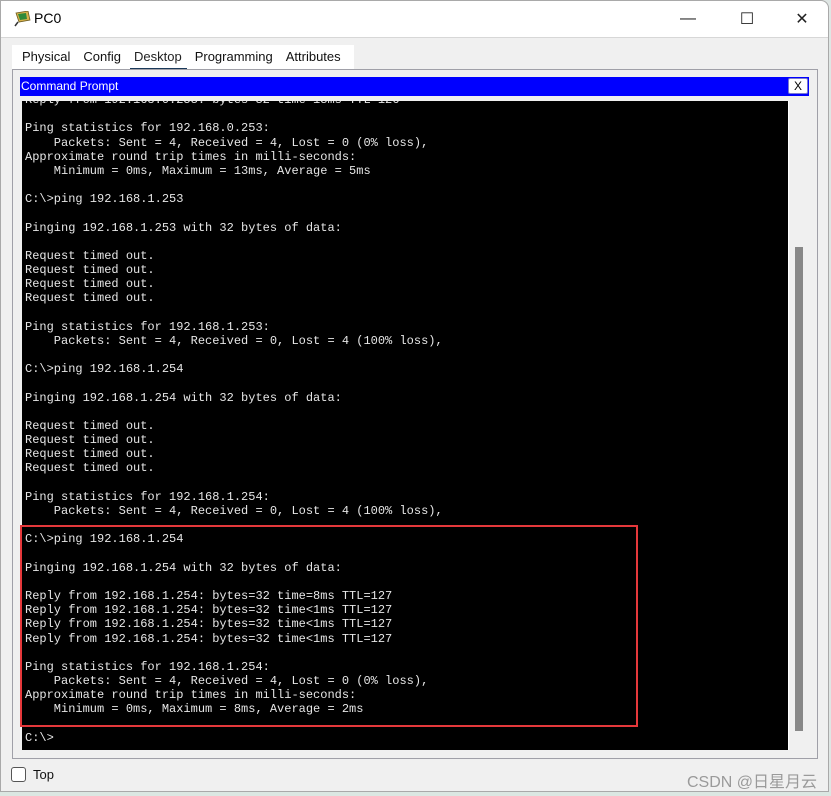  What do you see at coordinates (799, 489) in the screenshot?
I see `scrollbar-thumb` at bounding box center [799, 489].